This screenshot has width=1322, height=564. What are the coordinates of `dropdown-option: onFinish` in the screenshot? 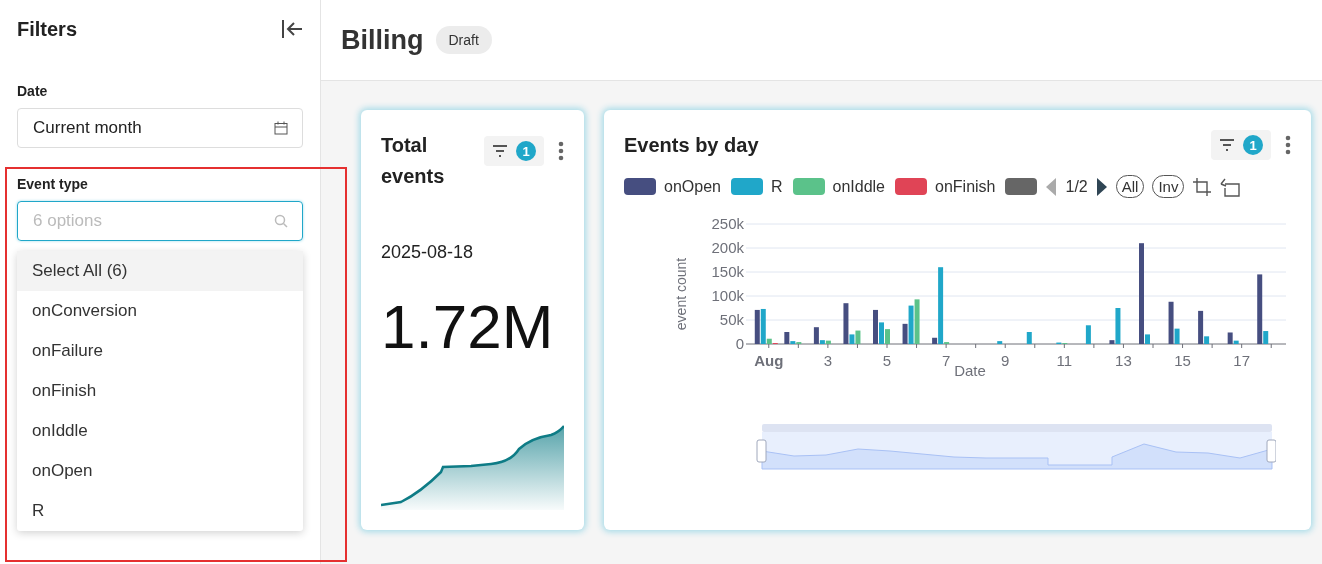 It's located at (160, 391).